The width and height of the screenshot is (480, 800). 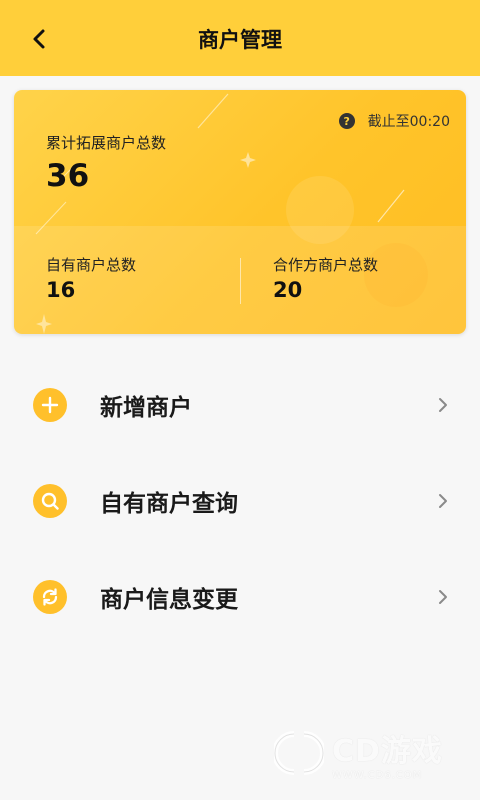 I want to click on watermark-brand: CD游戏, so click(x=387, y=751).